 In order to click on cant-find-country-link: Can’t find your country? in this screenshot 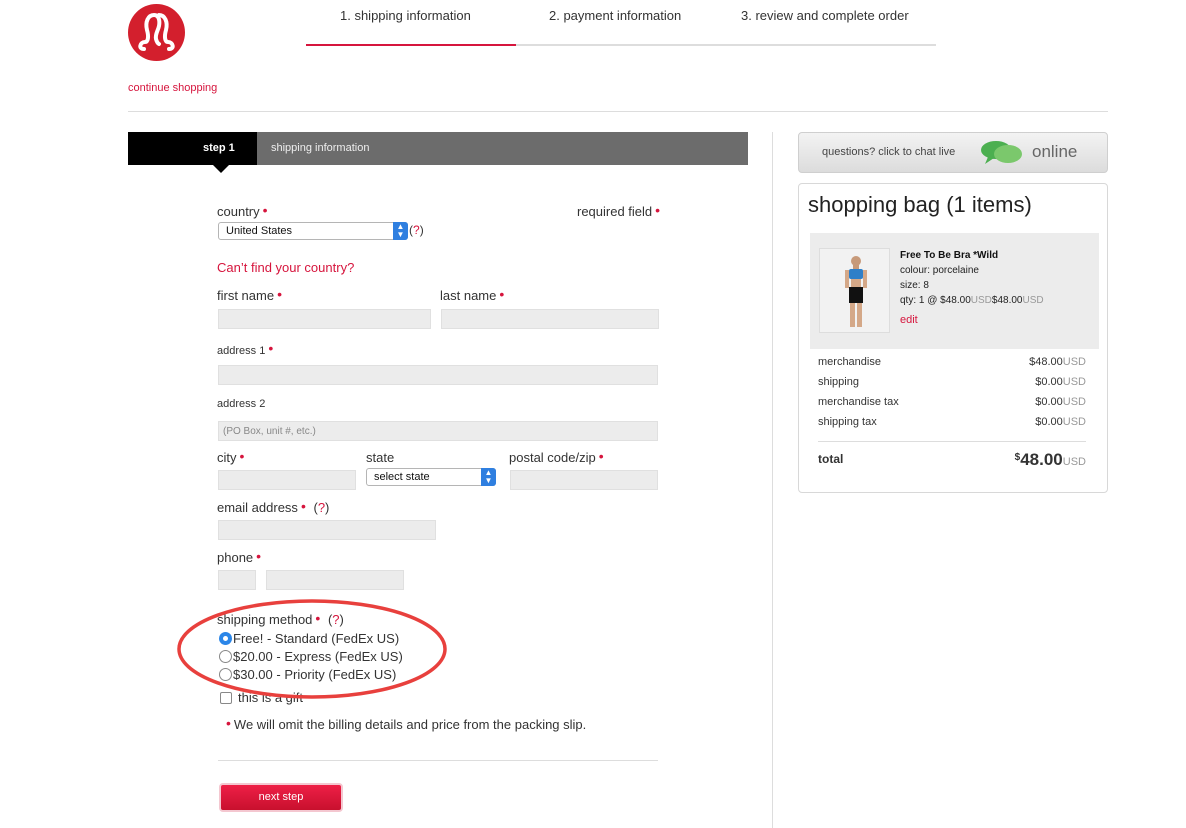, I will do `click(285, 267)`.